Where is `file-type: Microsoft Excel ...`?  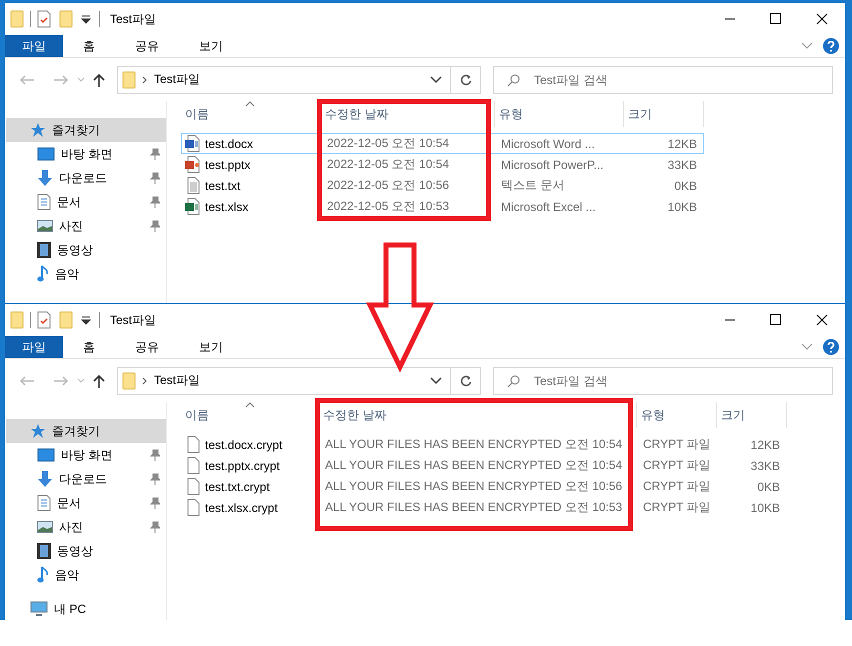 file-type: Microsoft Excel ... is located at coordinates (548, 207).